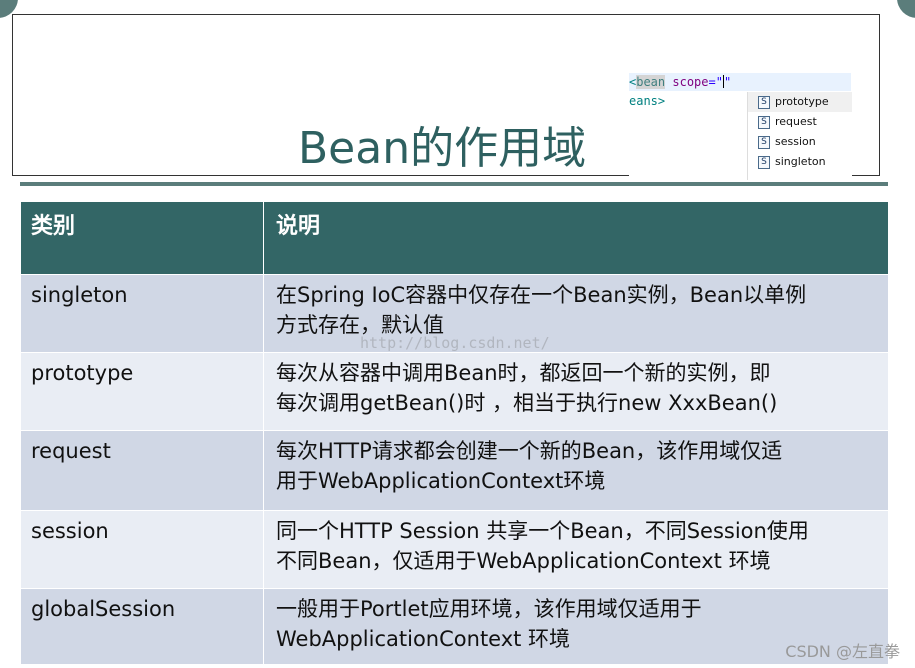  What do you see at coordinates (142, 238) in the screenshot?
I see `header-type: 类别` at bounding box center [142, 238].